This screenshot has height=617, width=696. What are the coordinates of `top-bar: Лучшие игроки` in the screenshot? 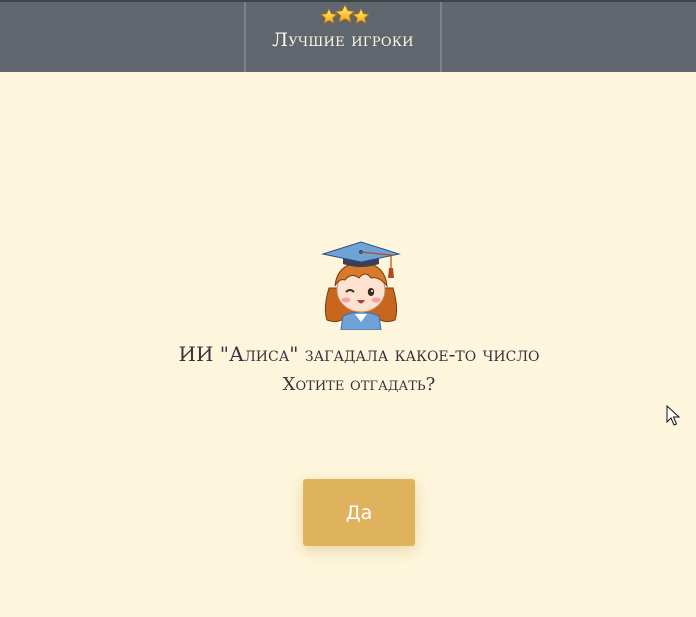 It's located at (348, 36).